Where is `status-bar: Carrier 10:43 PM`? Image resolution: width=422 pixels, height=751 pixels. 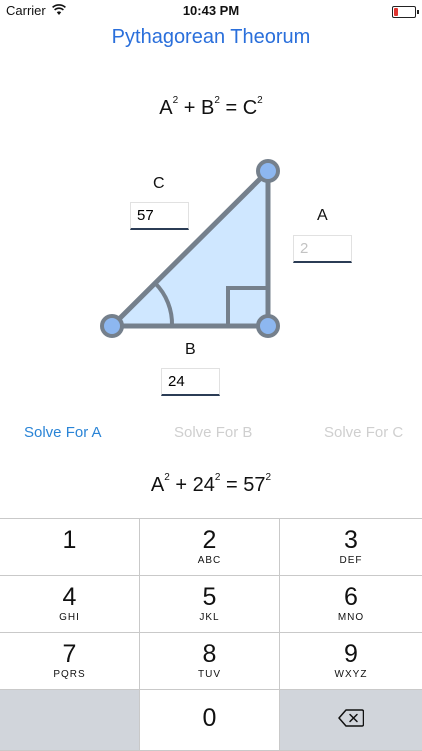
status-bar: Carrier 10:43 PM is located at coordinates (211, 11).